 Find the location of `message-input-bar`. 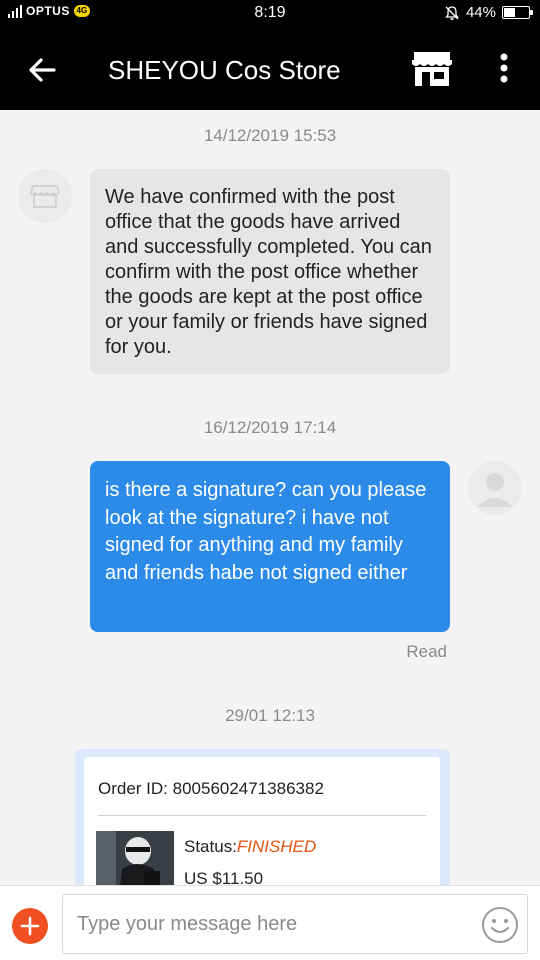

message-input-bar is located at coordinates (270, 922).